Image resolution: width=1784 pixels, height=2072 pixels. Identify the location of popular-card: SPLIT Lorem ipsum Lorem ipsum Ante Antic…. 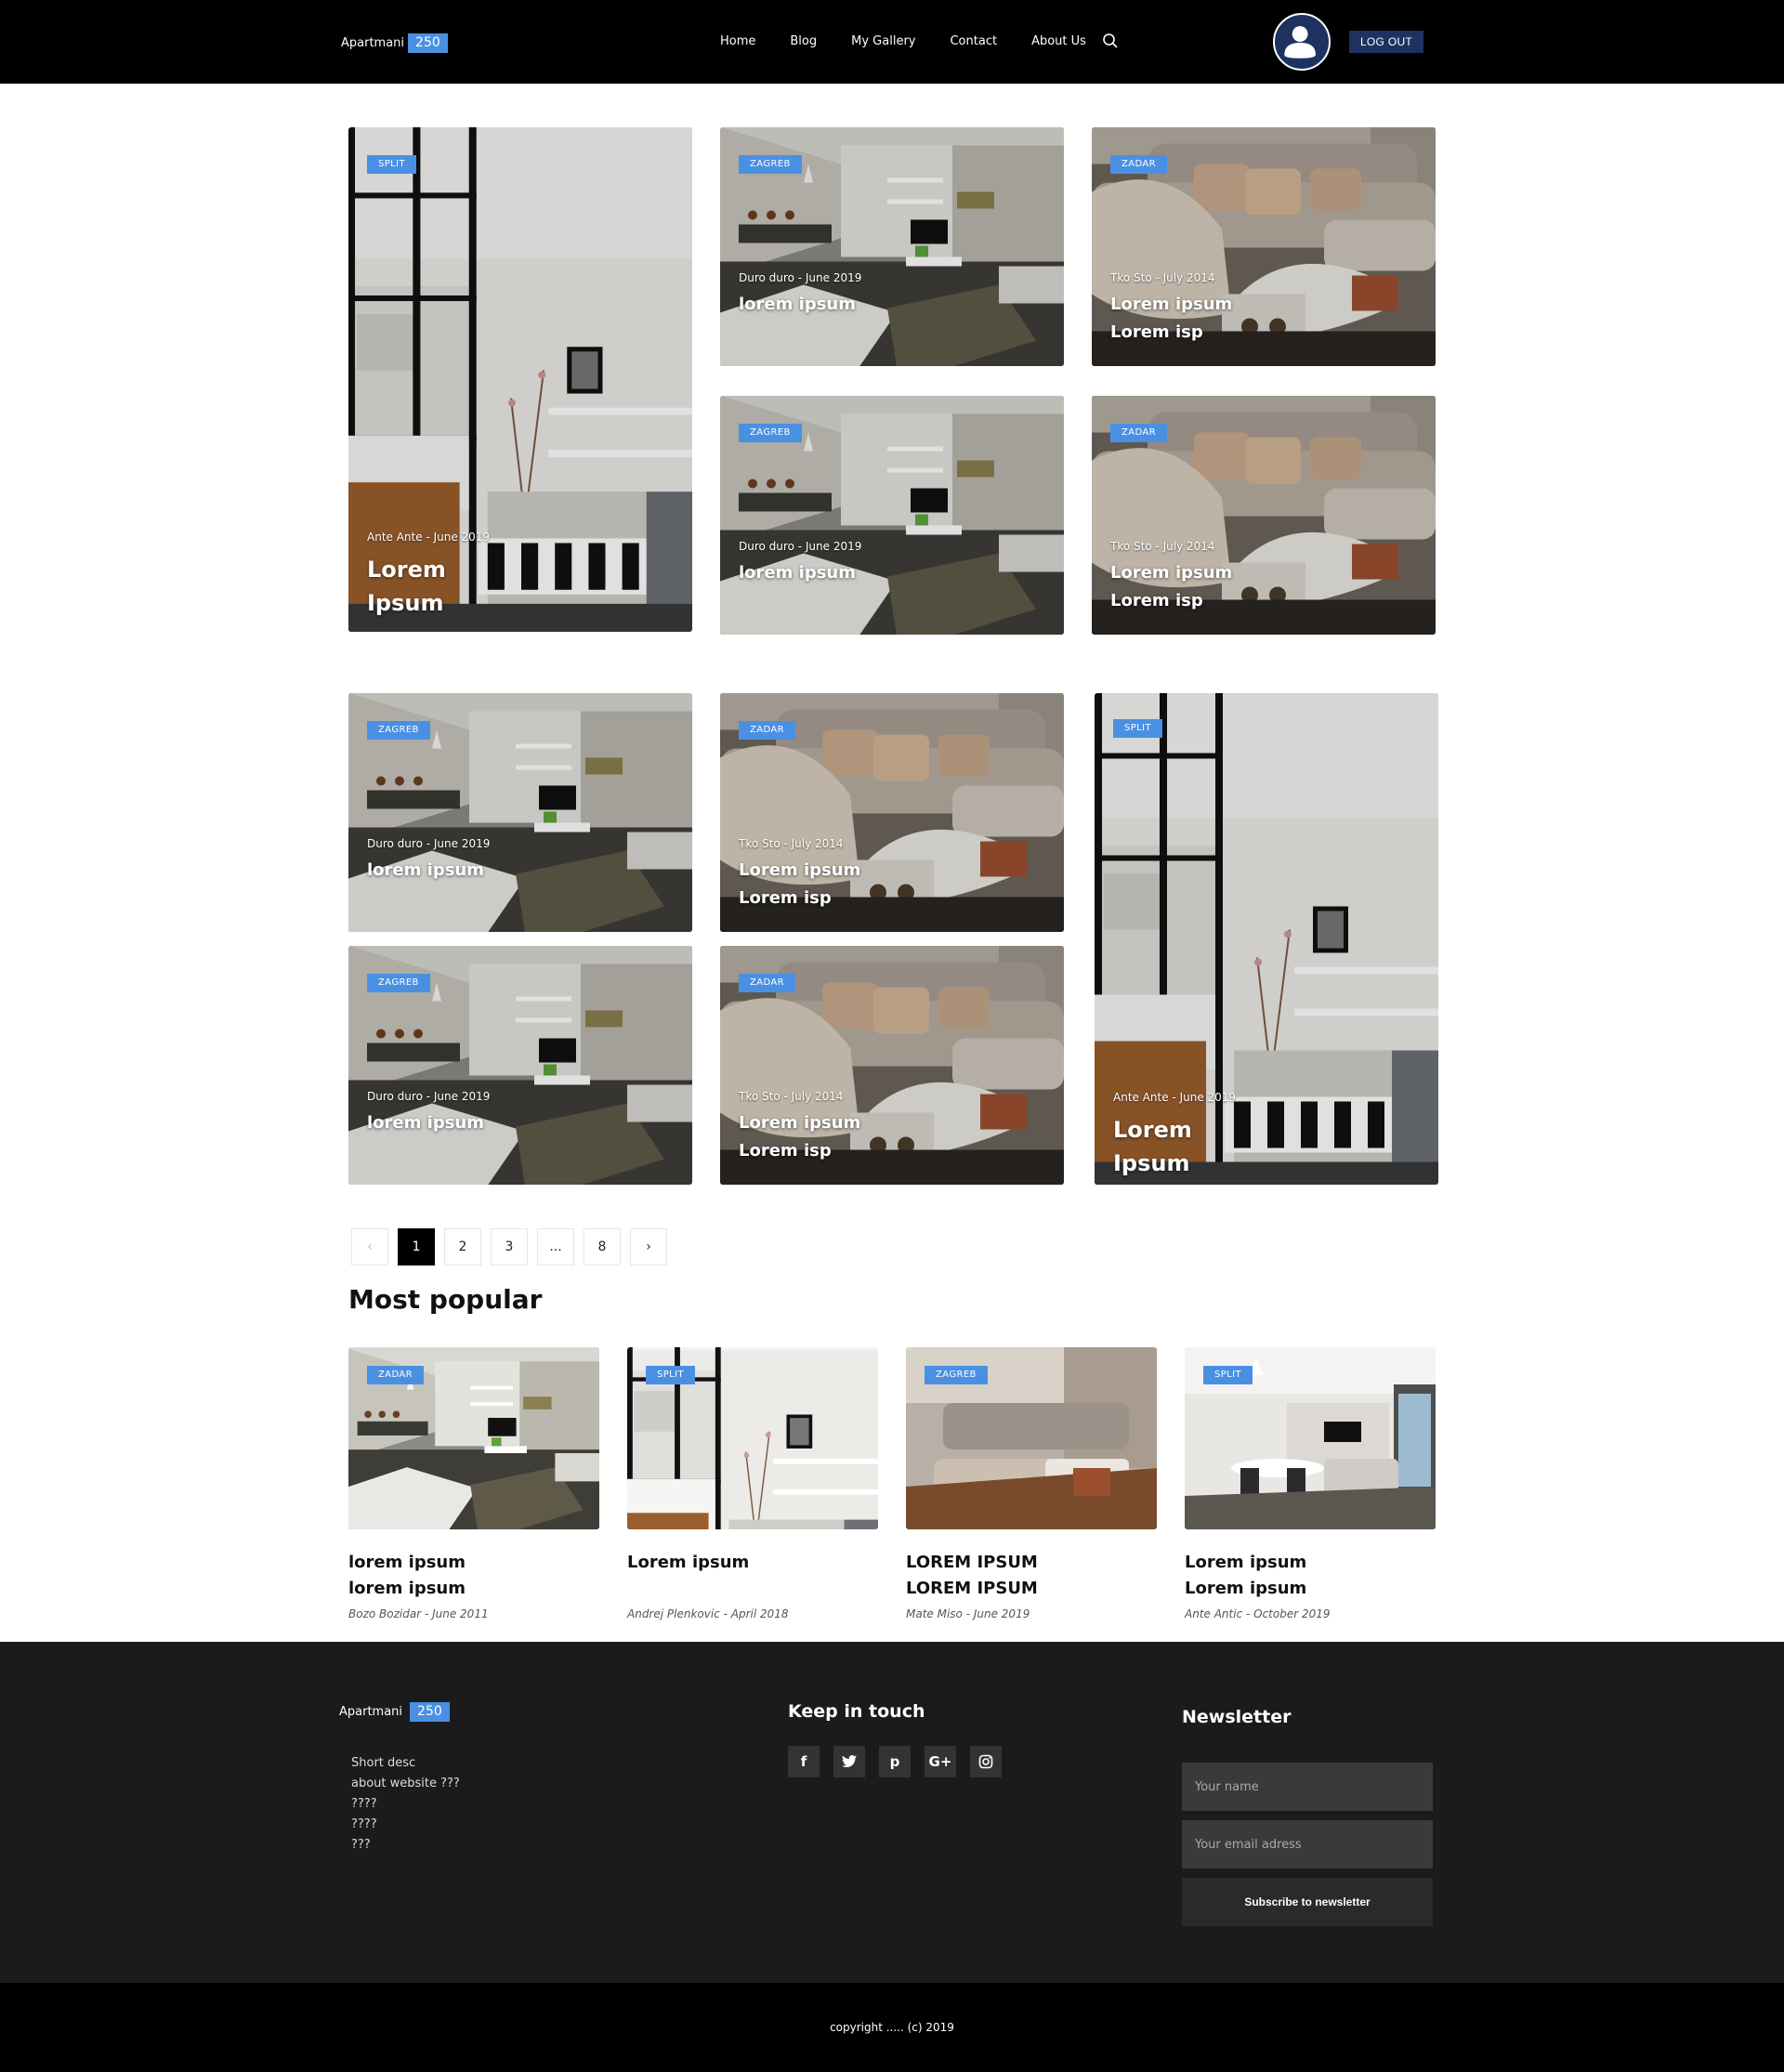
(1310, 1483).